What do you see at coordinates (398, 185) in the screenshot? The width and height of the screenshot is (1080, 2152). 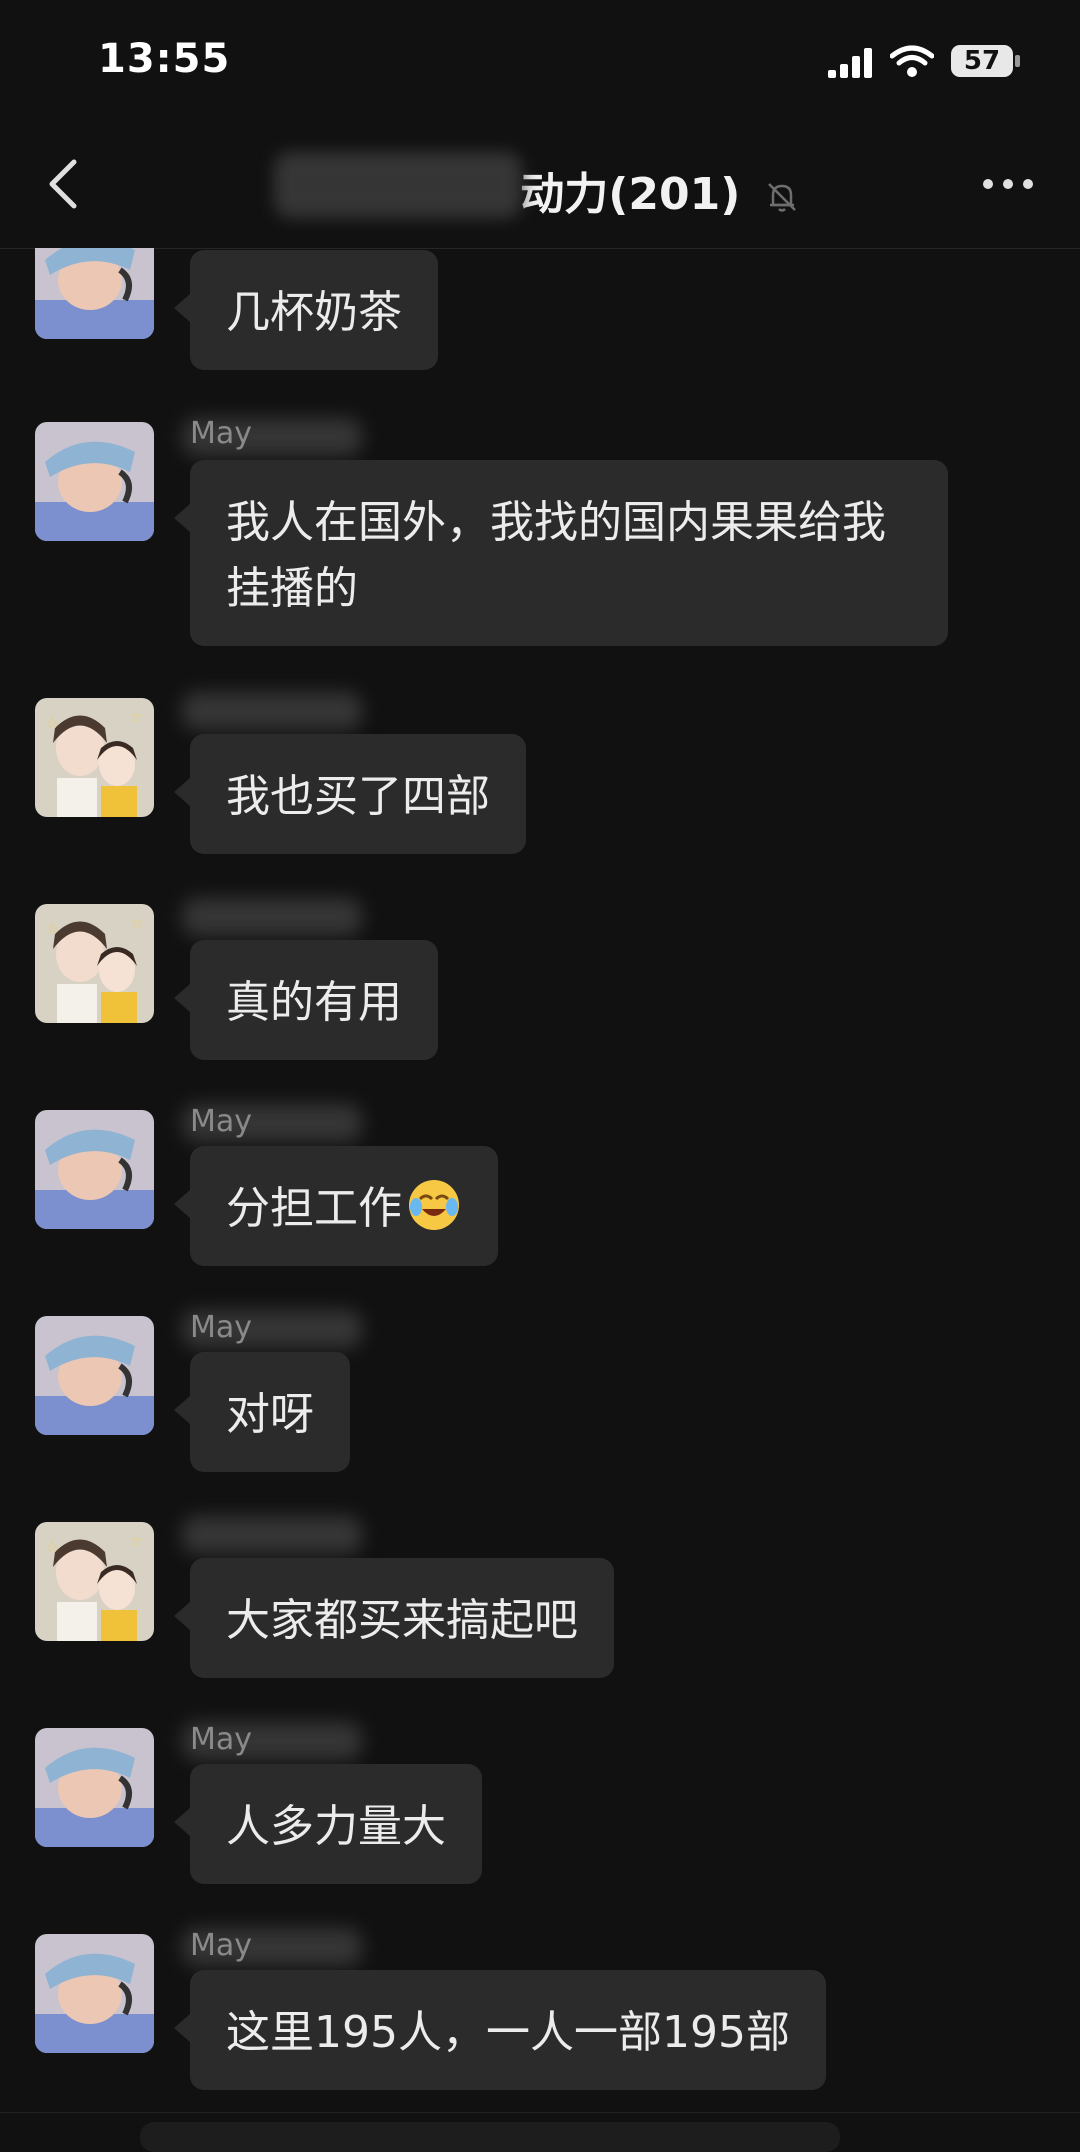 I see `redacted-group-name` at bounding box center [398, 185].